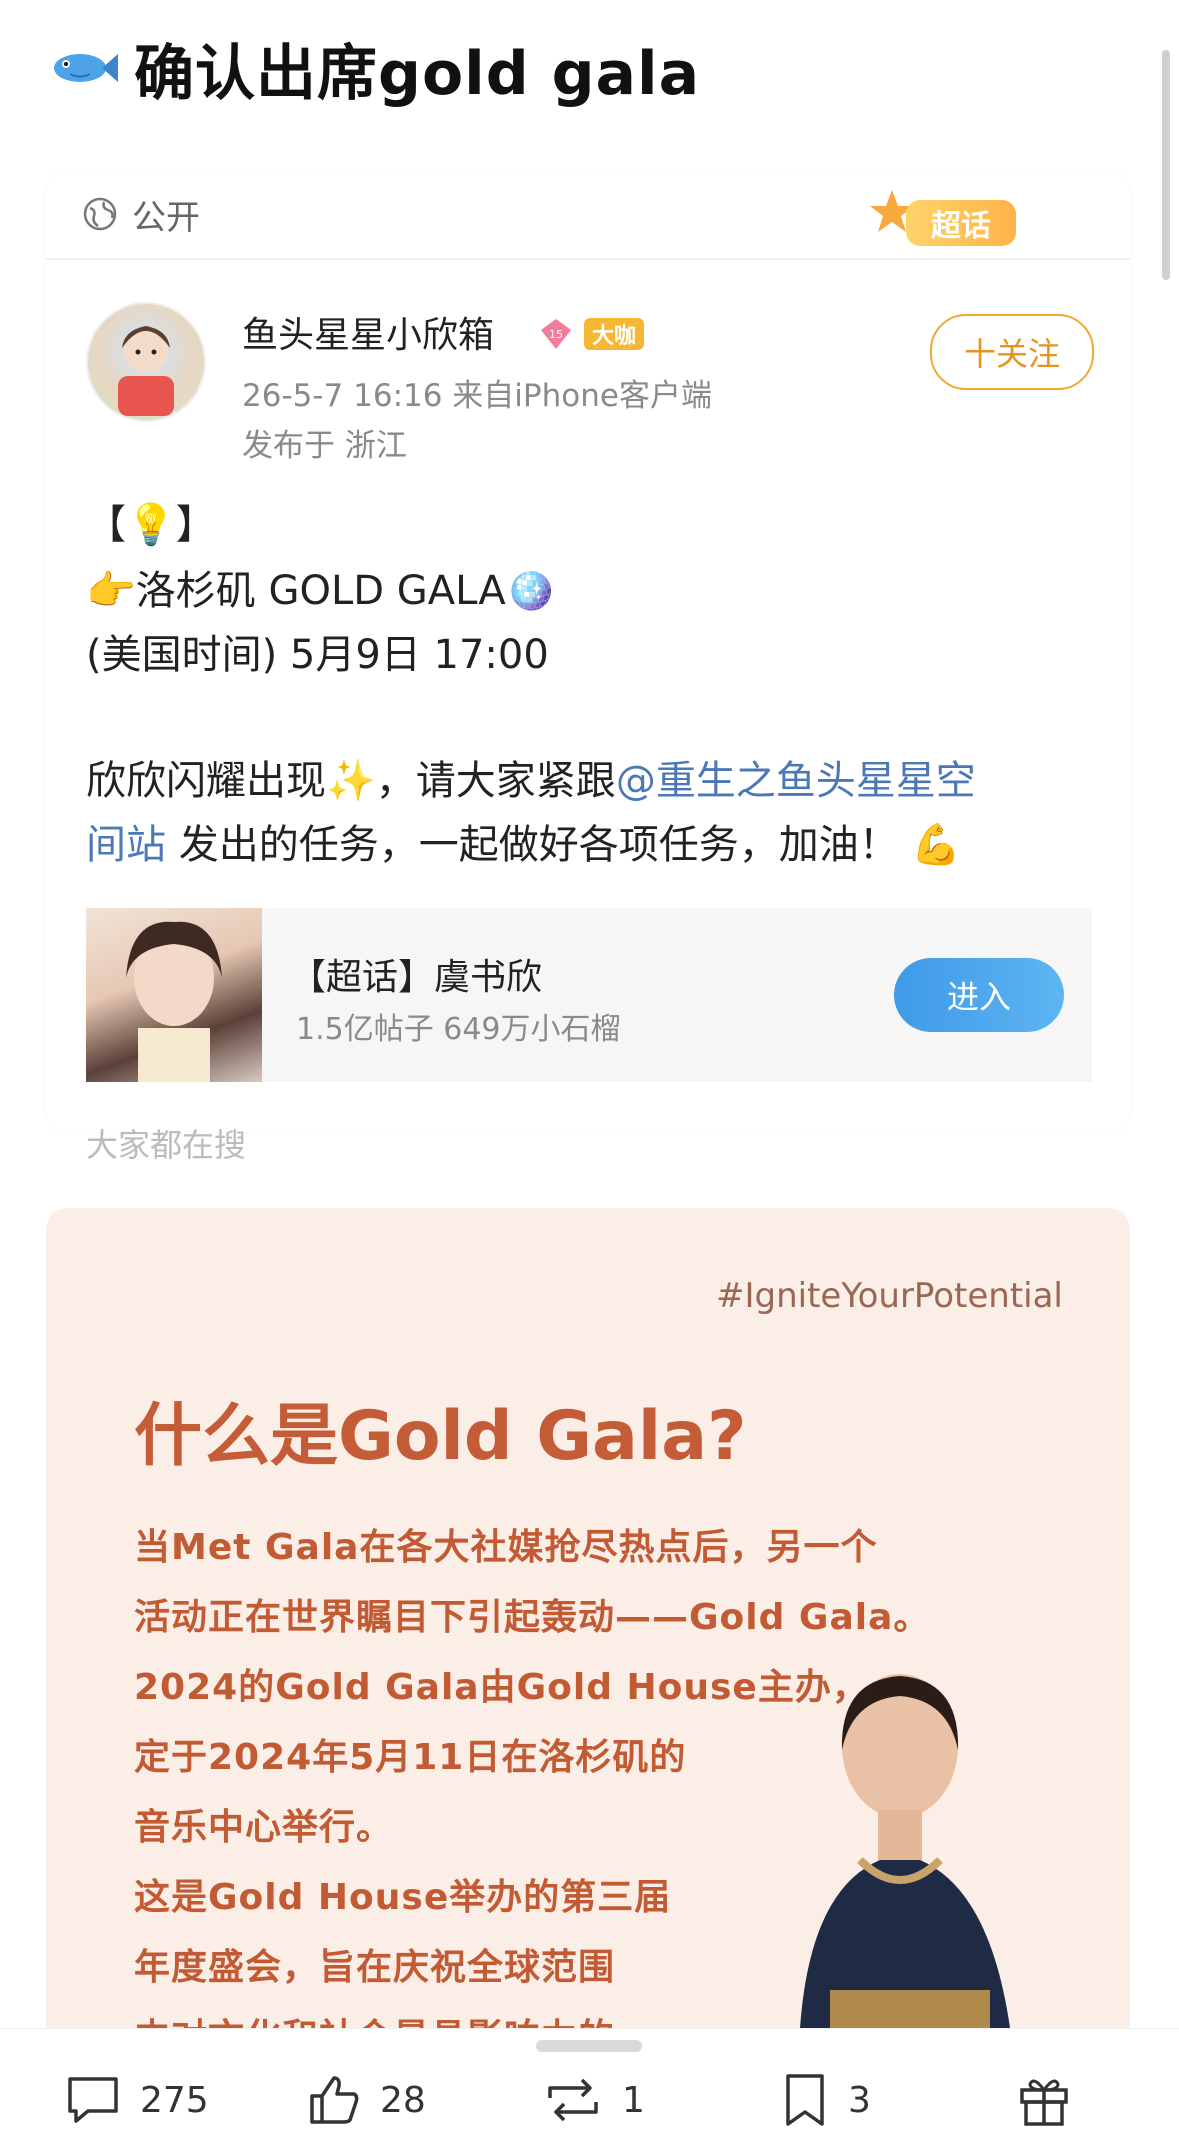 The image size is (1179, 2151). Describe the element at coordinates (264, 1827) in the screenshot. I see `poster-line: 音乐中心举行。` at that location.